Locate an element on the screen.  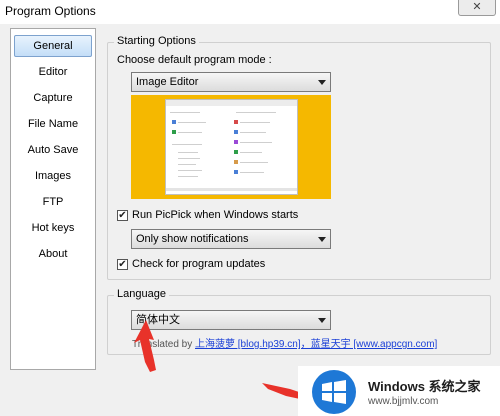
sidebar-item-images: Images is located at coordinates (53, 176).